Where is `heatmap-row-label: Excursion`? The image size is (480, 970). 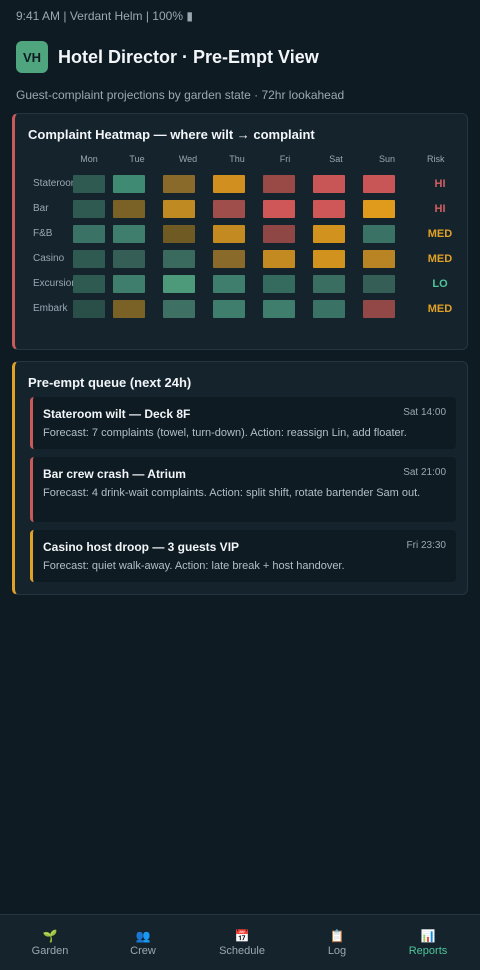
heatmap-row-label: Excursion is located at coordinates (55, 283).